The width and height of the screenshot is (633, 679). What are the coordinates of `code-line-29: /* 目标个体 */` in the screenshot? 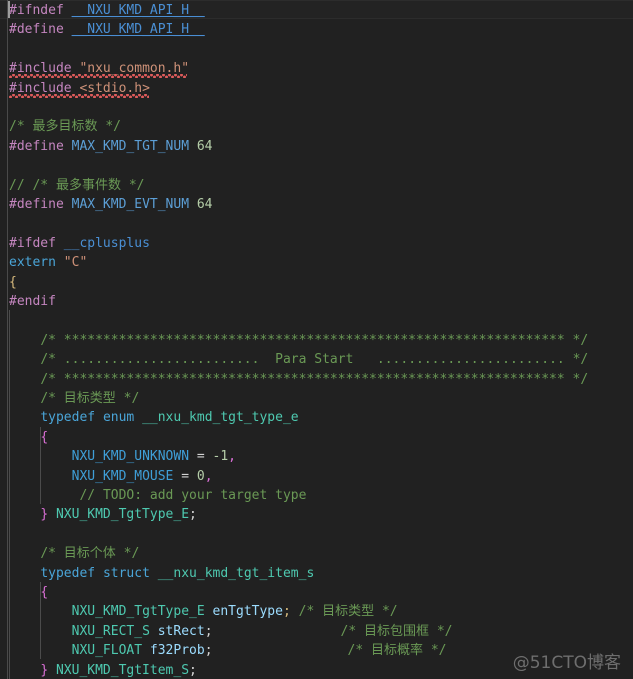 It's located at (316, 553).